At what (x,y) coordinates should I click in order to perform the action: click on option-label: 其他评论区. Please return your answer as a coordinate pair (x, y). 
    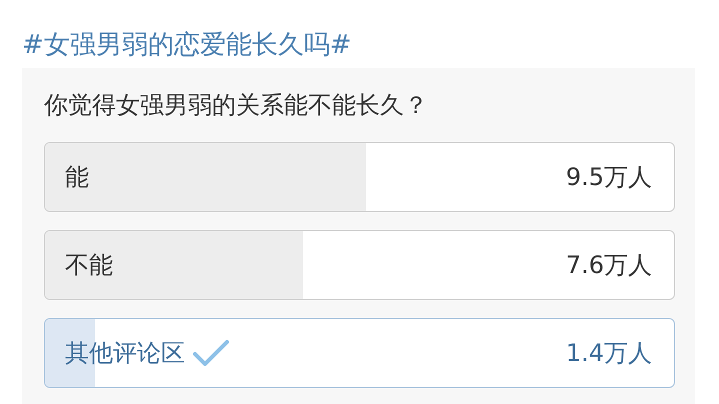
    Looking at the image, I should click on (125, 353).